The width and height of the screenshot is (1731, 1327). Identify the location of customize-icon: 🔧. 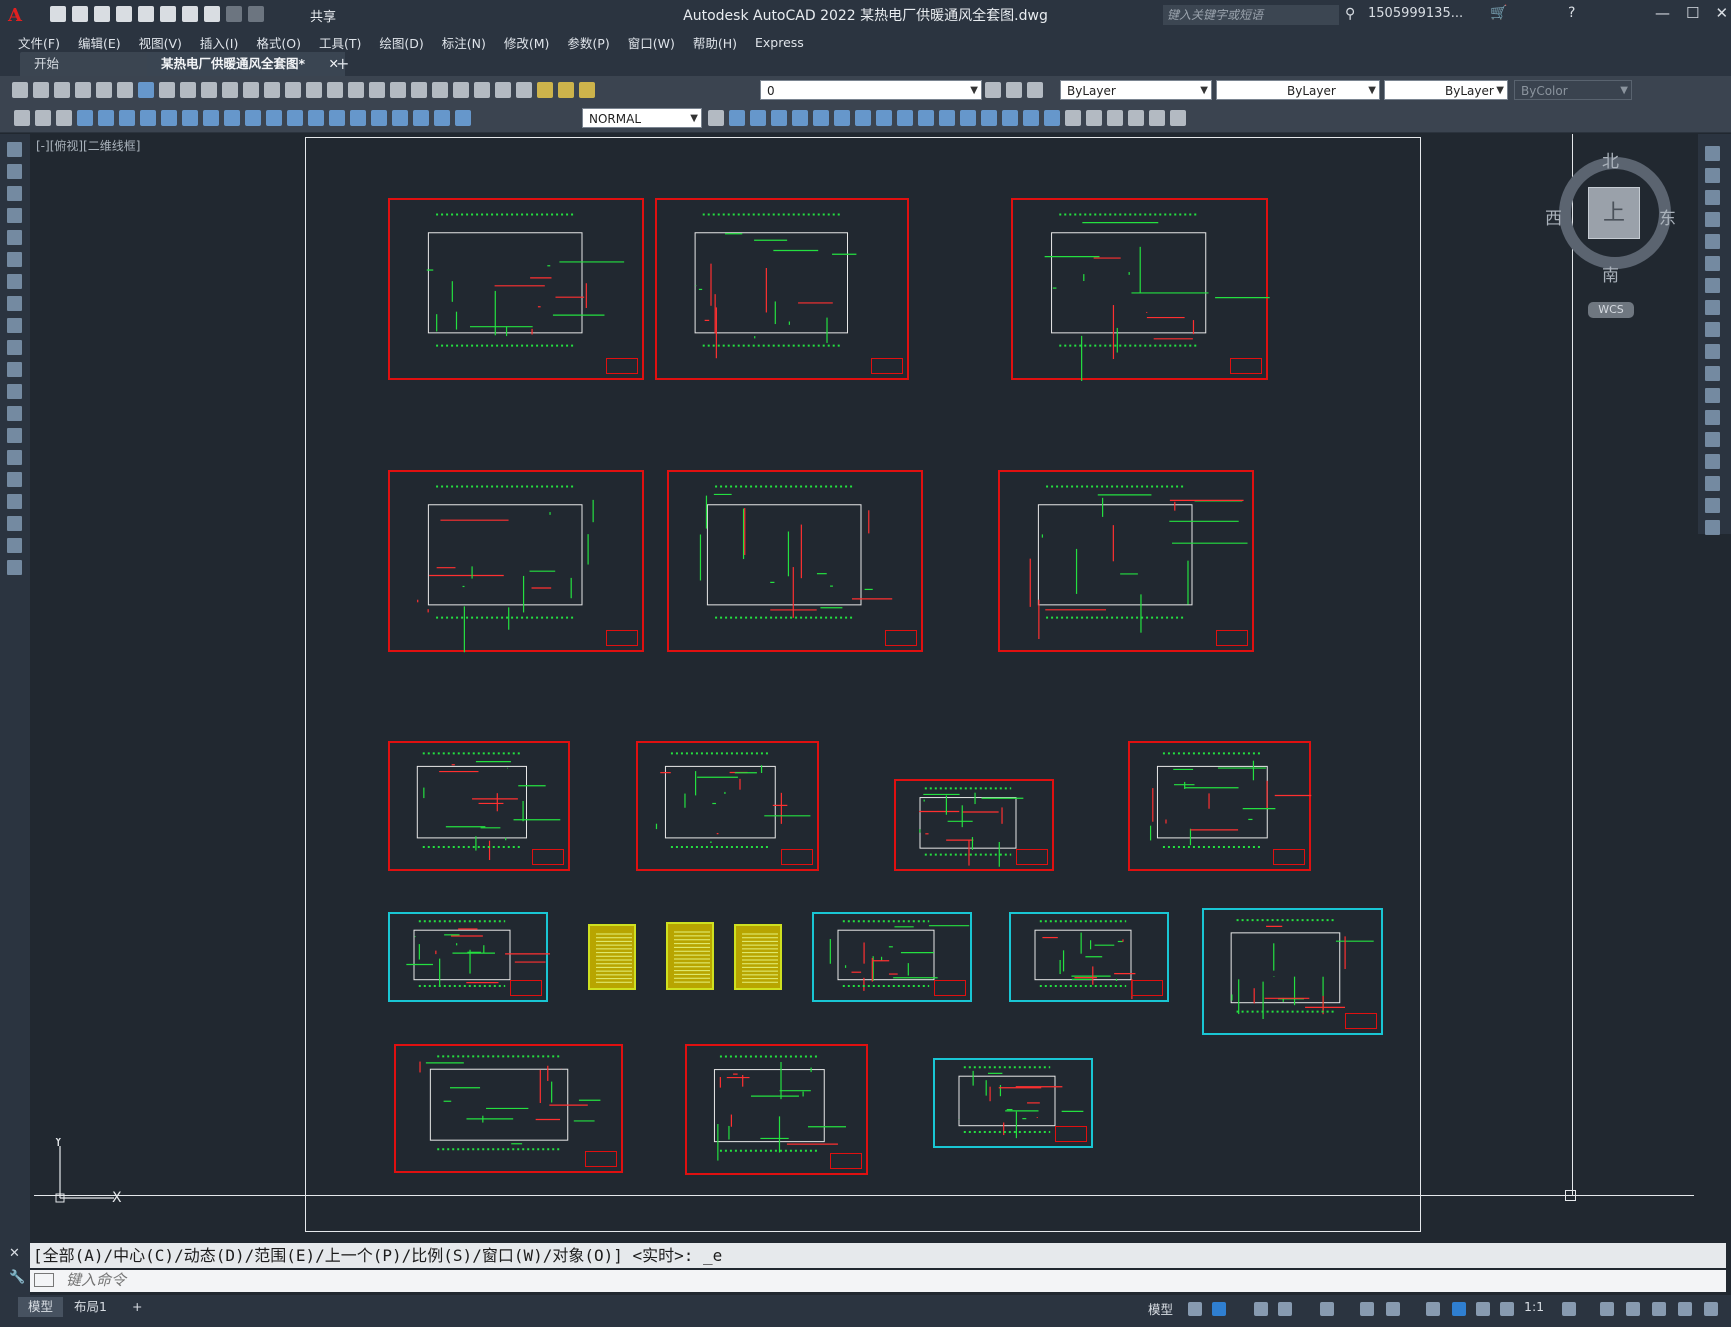
(17, 1277).